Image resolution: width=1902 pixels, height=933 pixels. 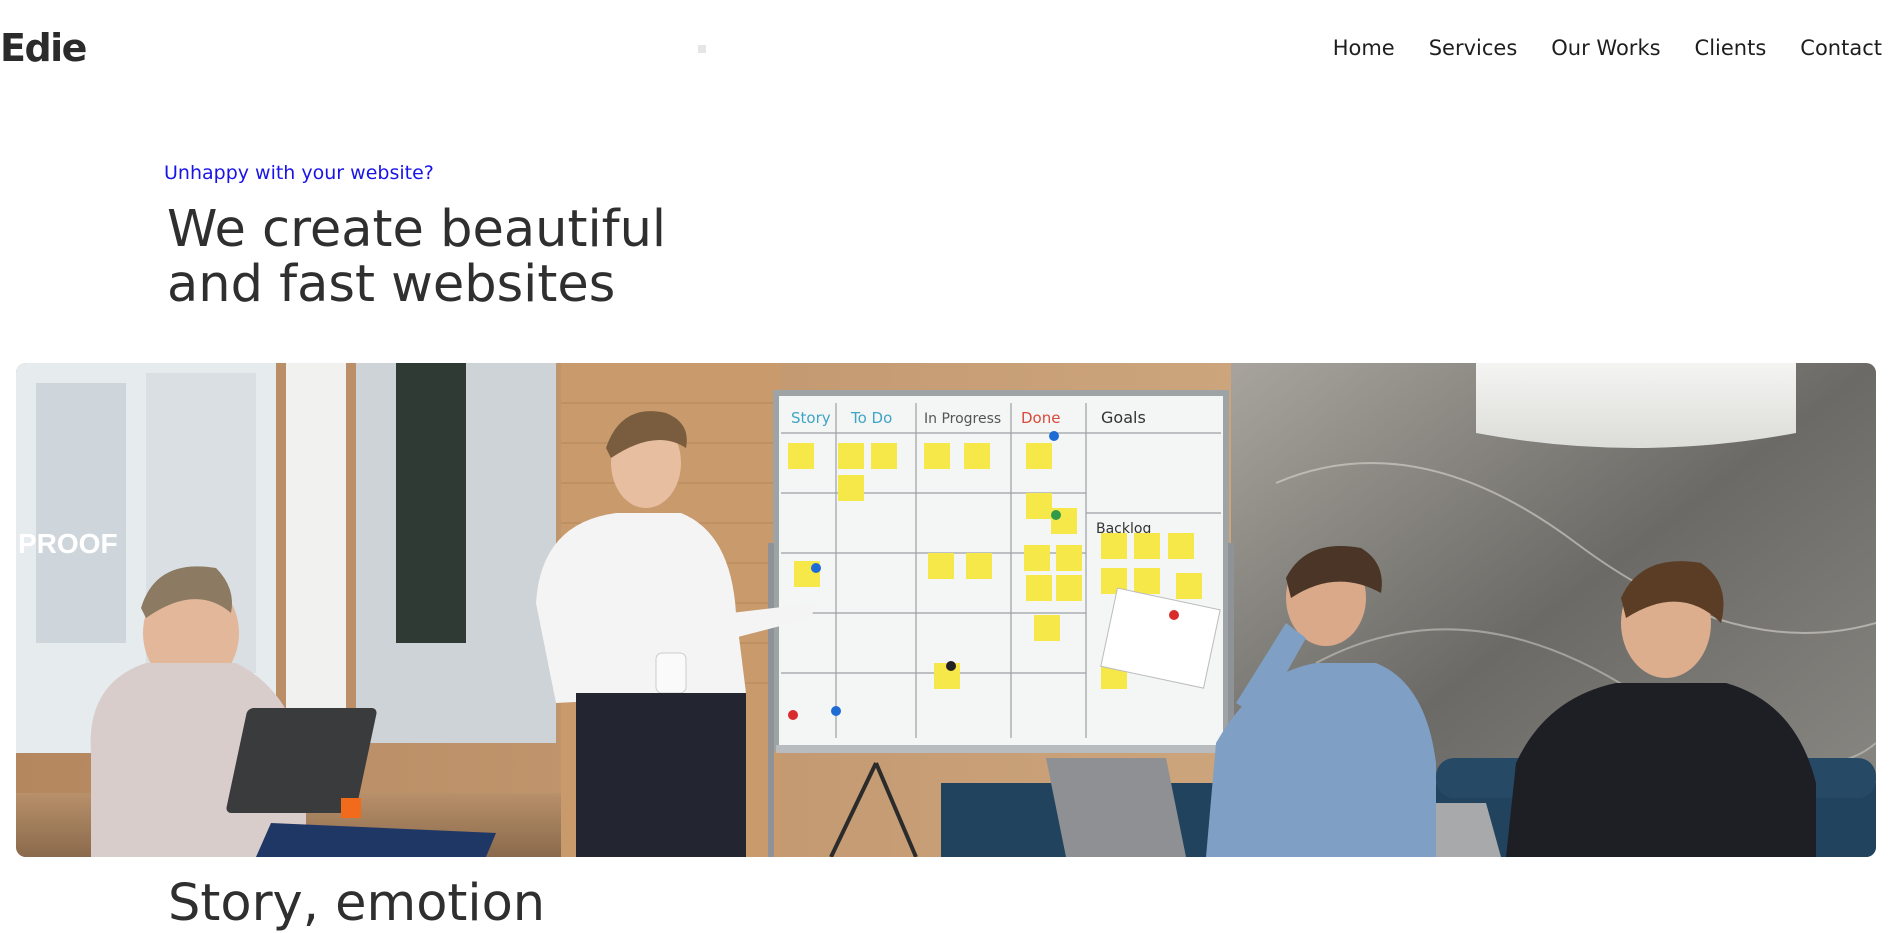 What do you see at coordinates (1841, 48) in the screenshot?
I see `nav-contact: Contact` at bounding box center [1841, 48].